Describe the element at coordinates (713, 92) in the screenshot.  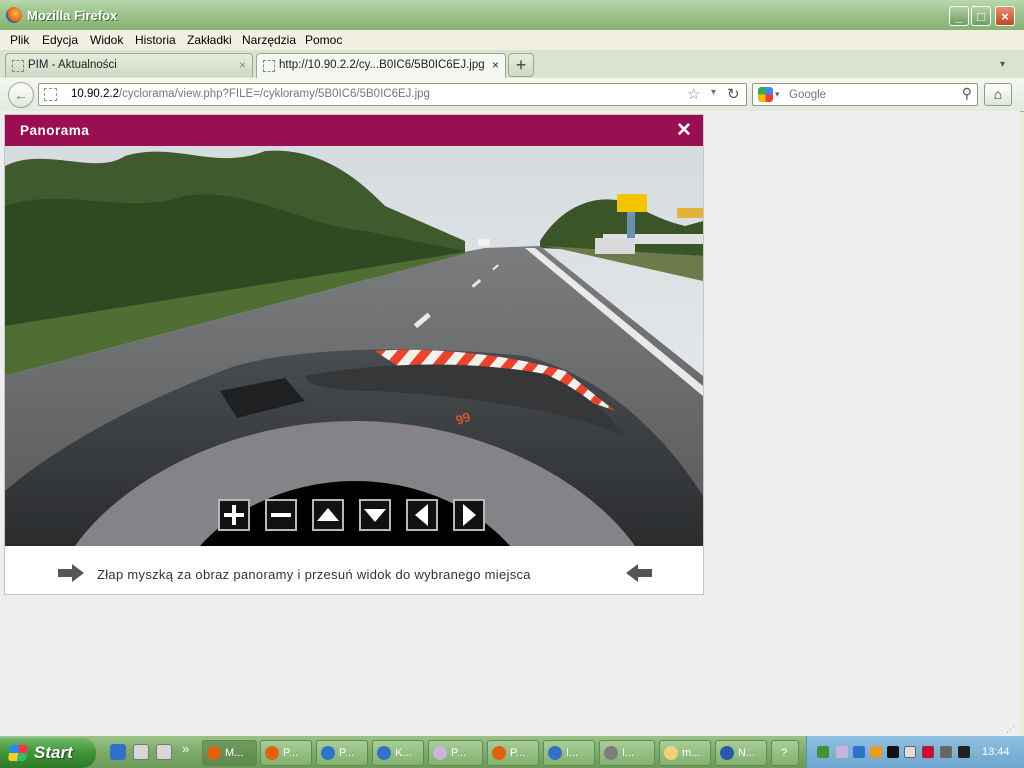
I see `history-dropdown-icon: ▾` at that location.